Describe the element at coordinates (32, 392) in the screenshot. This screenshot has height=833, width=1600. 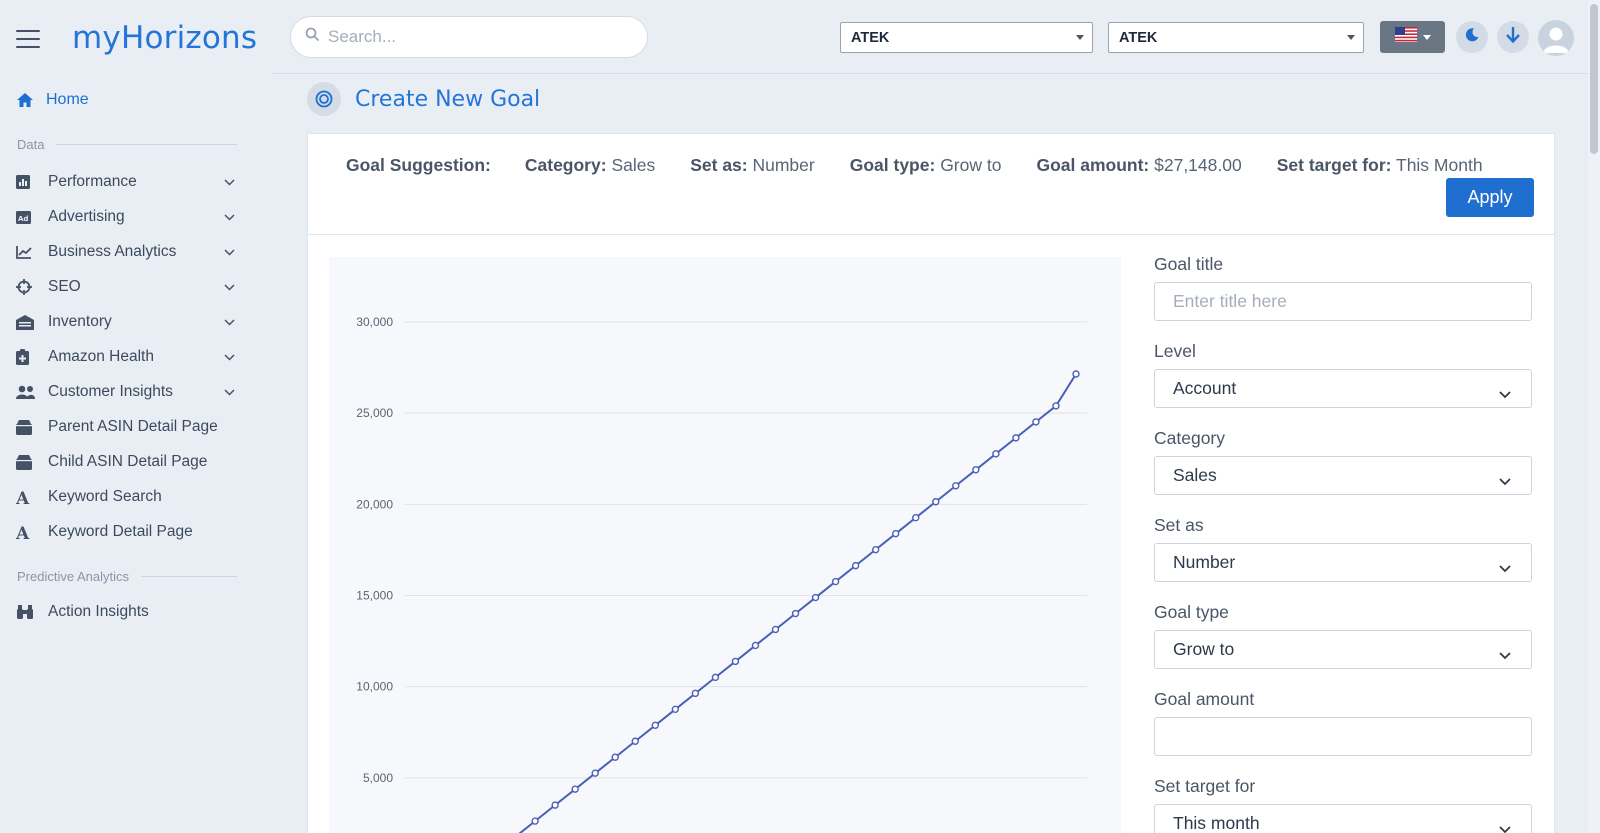
I see `users-icon` at that location.